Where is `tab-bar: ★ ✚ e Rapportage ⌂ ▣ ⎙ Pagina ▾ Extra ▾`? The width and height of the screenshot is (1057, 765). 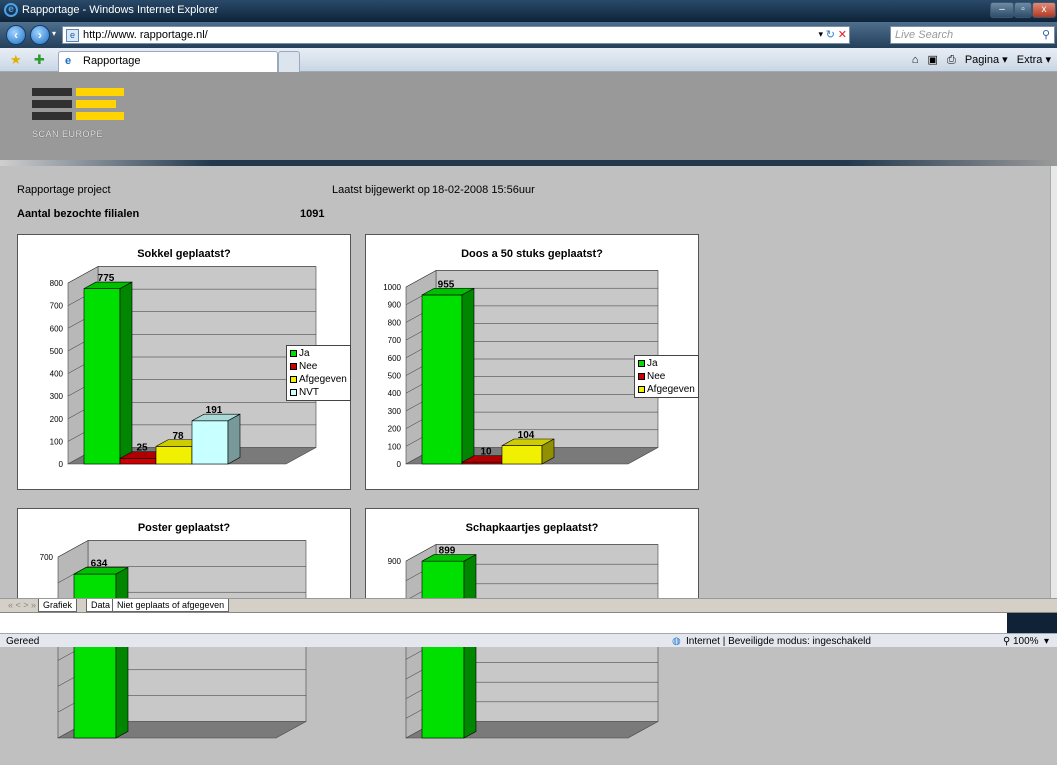
tab-bar: ★ ✚ e Rapportage ⌂ ▣ ⎙ Pagina ▾ Extra ▾ is located at coordinates (528, 60).